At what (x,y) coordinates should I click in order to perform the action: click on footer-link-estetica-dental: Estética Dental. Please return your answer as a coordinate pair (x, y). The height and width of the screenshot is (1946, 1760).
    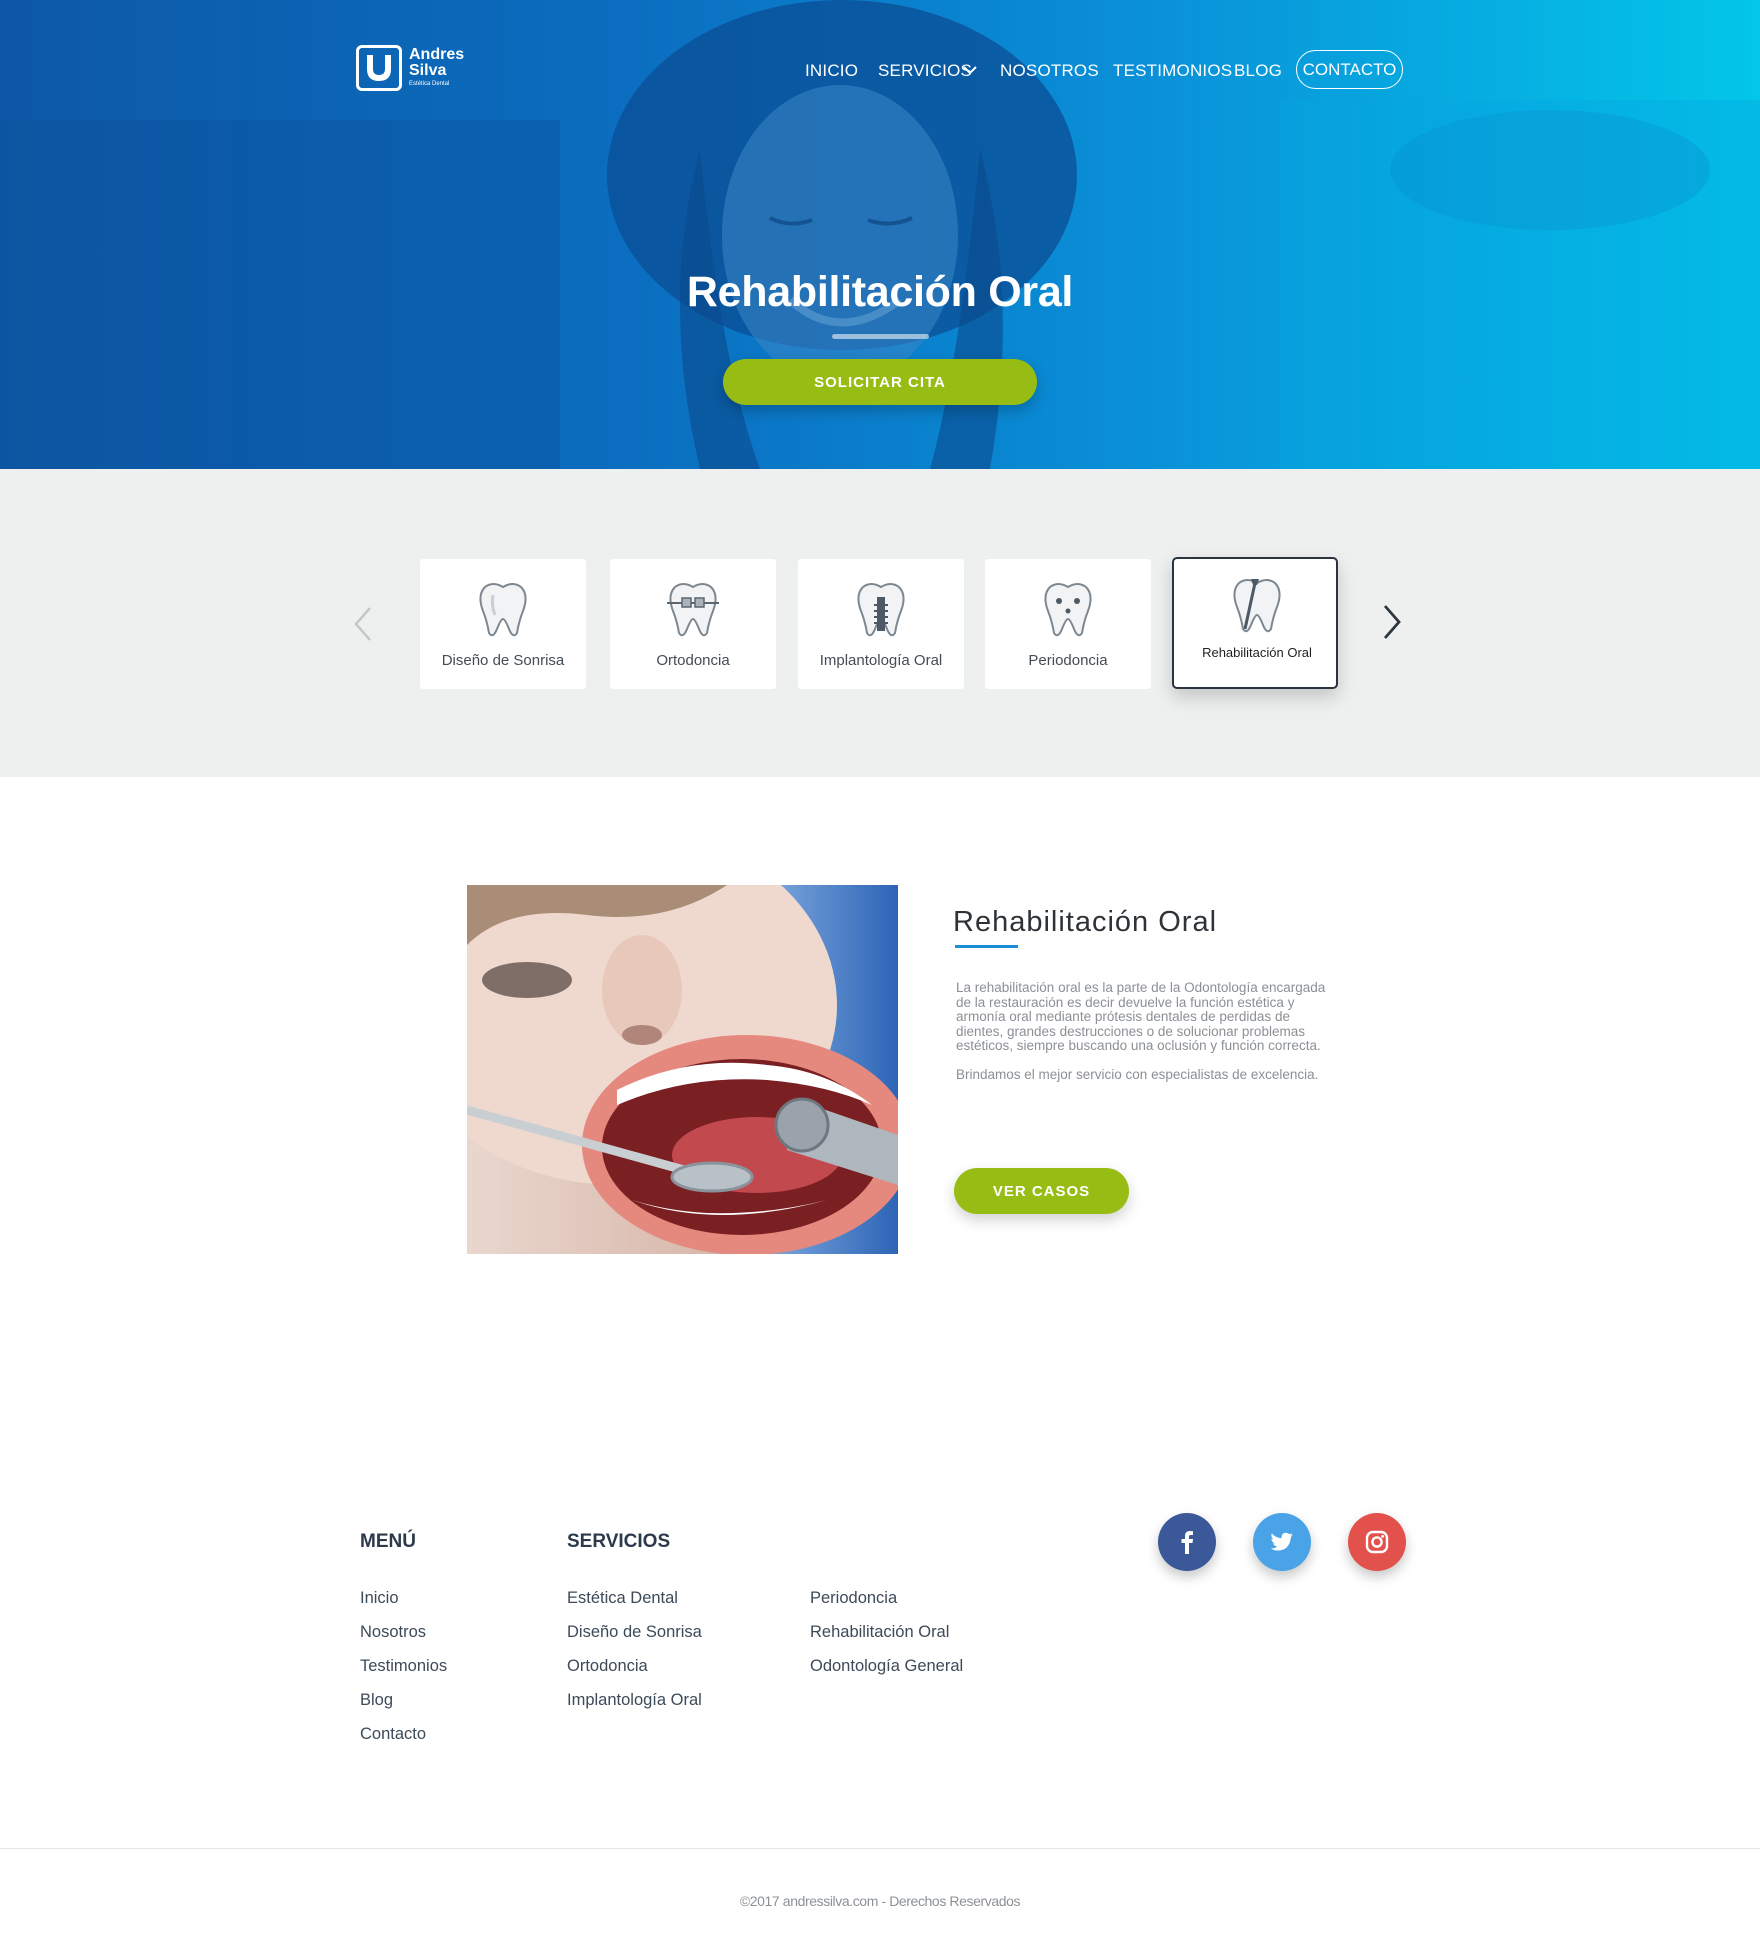
    Looking at the image, I should click on (622, 1598).